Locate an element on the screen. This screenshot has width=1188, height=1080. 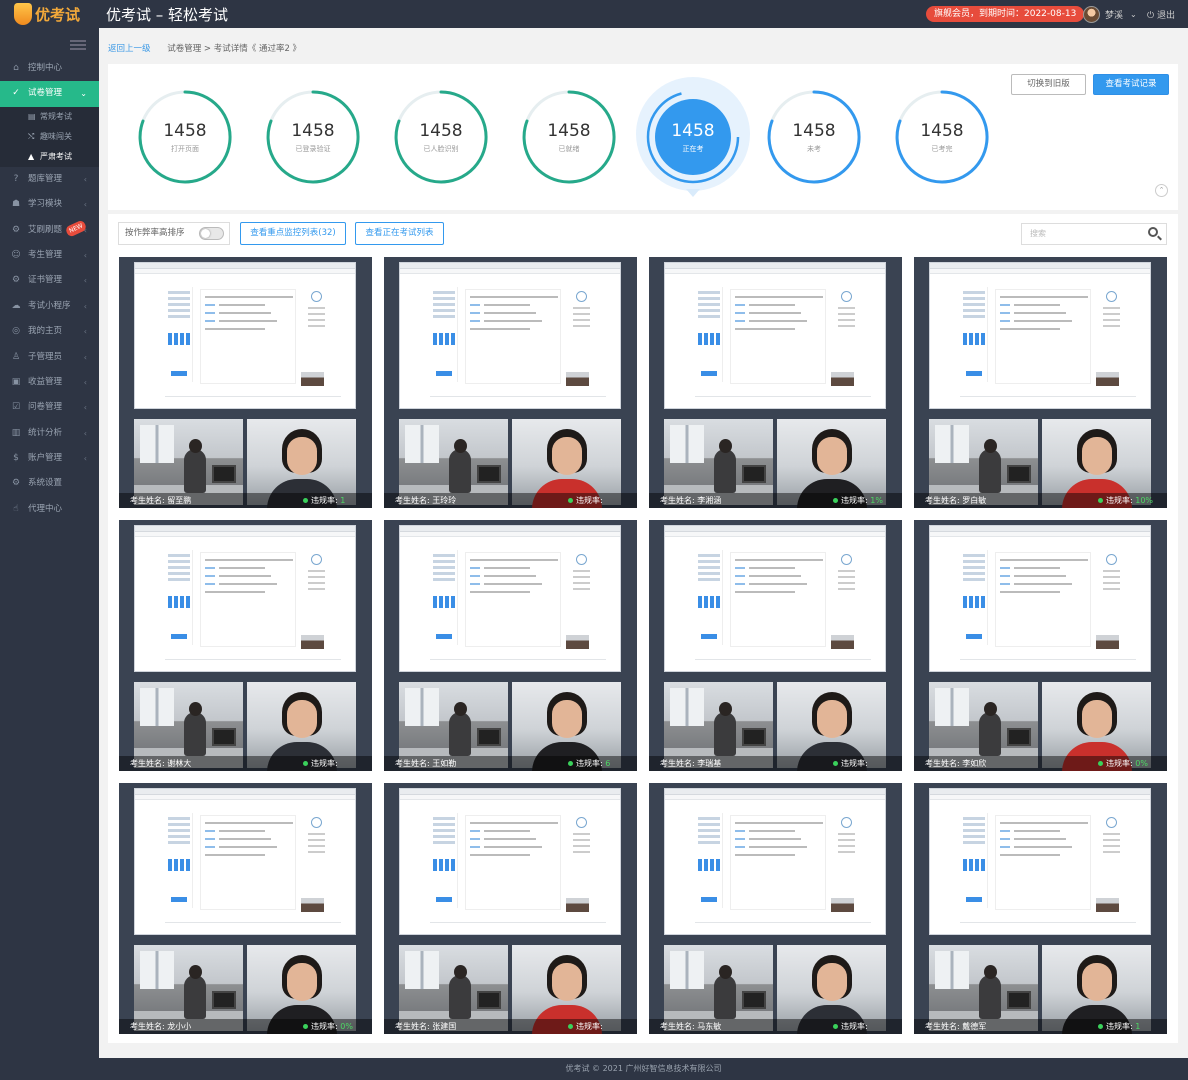
collapse-up-icon: ⌃ is located at coordinates (1161, 190).